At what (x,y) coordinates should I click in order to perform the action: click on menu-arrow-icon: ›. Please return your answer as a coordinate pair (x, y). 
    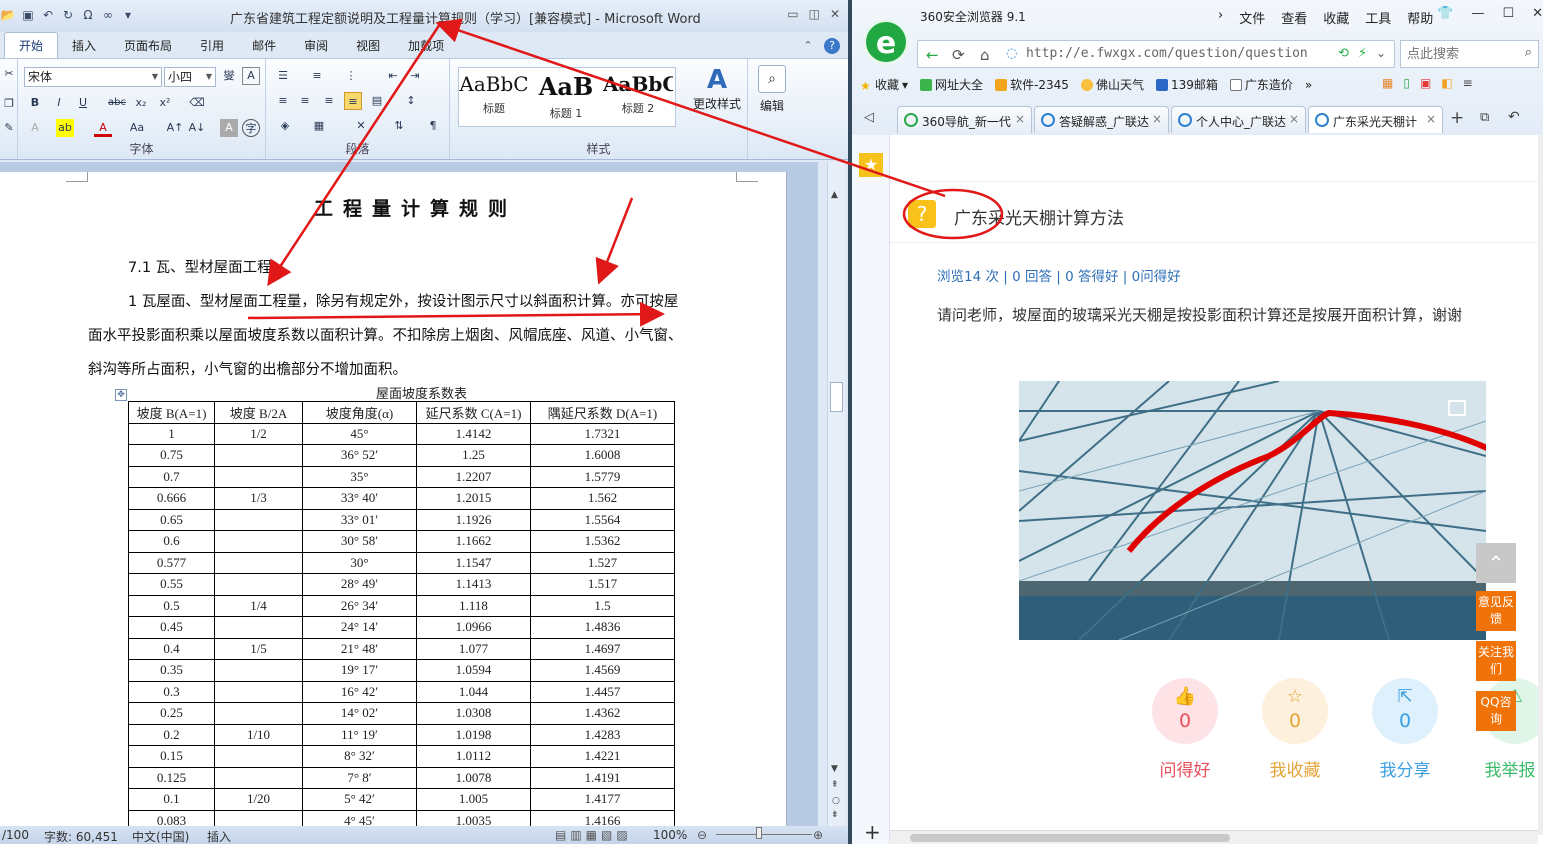
    Looking at the image, I should click on (1220, 17).